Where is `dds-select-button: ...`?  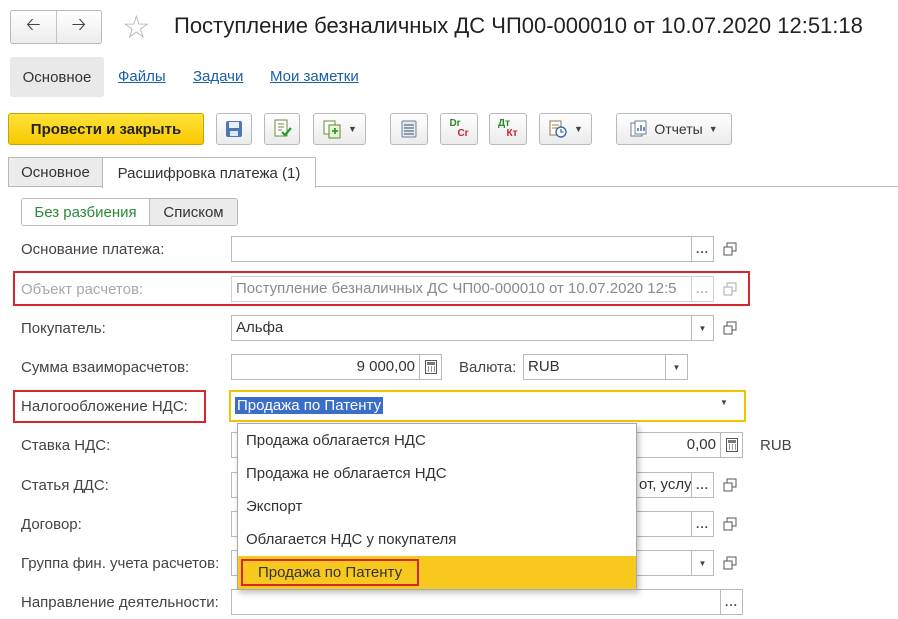 dds-select-button: ... is located at coordinates (702, 485).